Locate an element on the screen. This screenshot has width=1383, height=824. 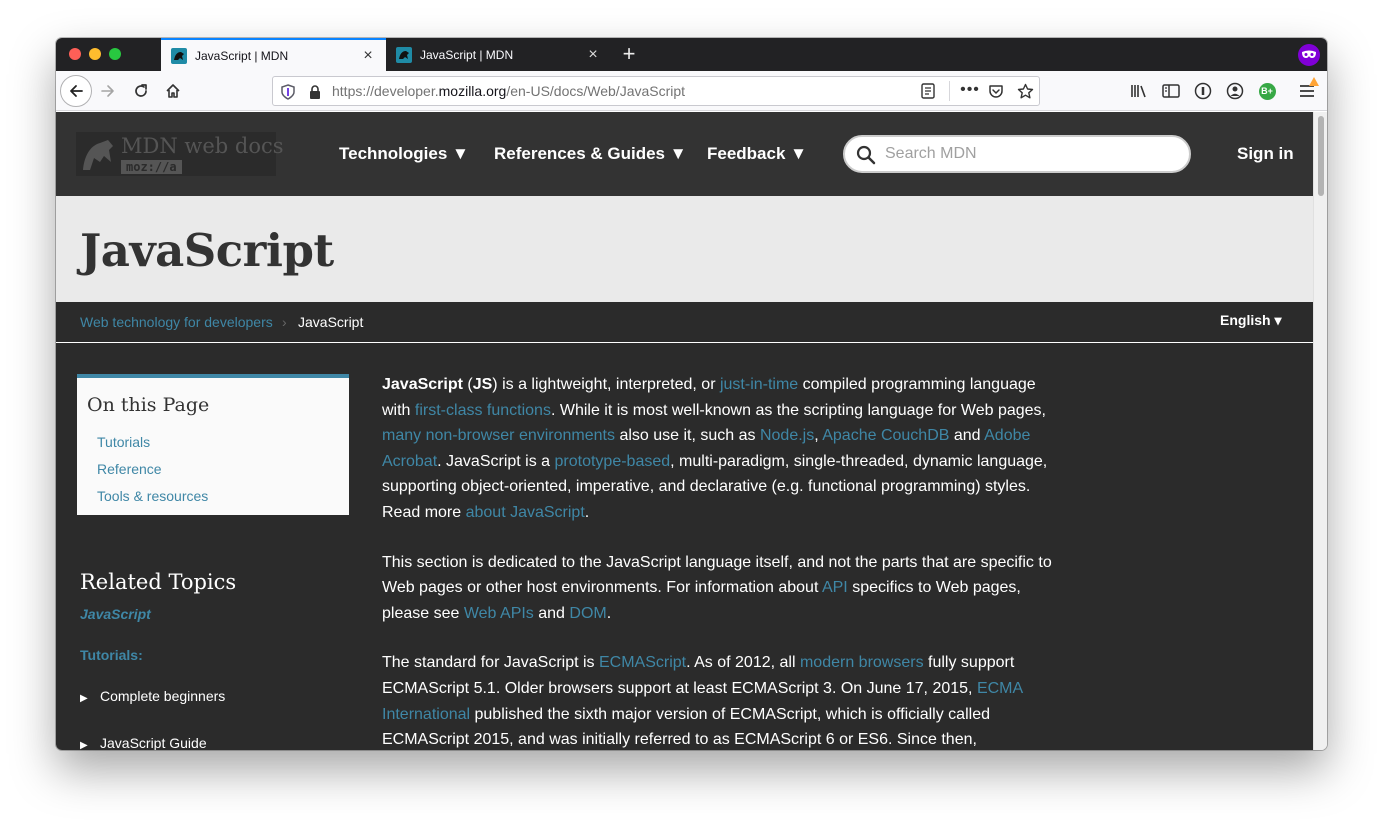
extension-info-icon is located at coordinates (1203, 91).